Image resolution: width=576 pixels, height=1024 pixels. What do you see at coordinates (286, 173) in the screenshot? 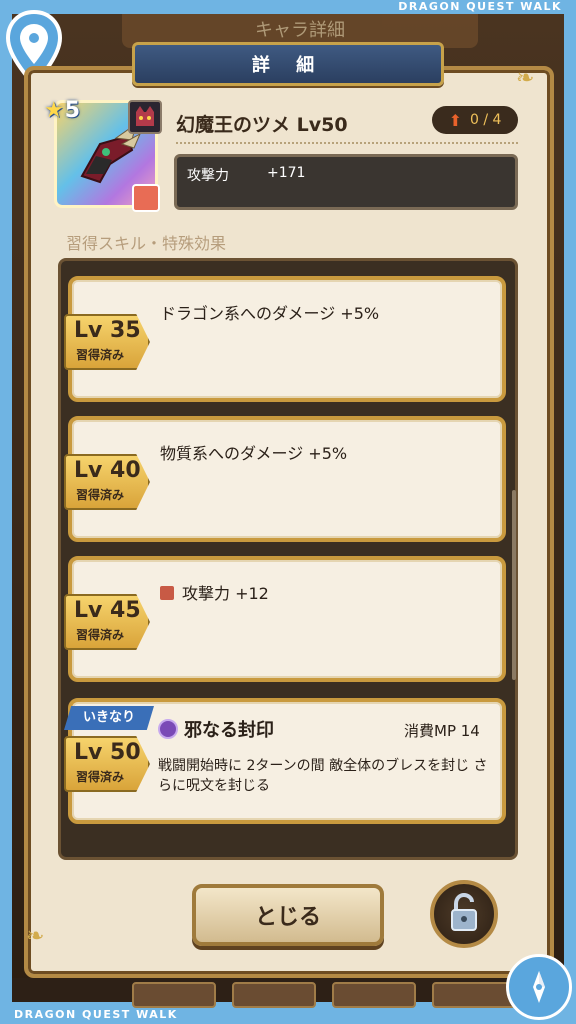
I see `stat-value: +171` at bounding box center [286, 173].